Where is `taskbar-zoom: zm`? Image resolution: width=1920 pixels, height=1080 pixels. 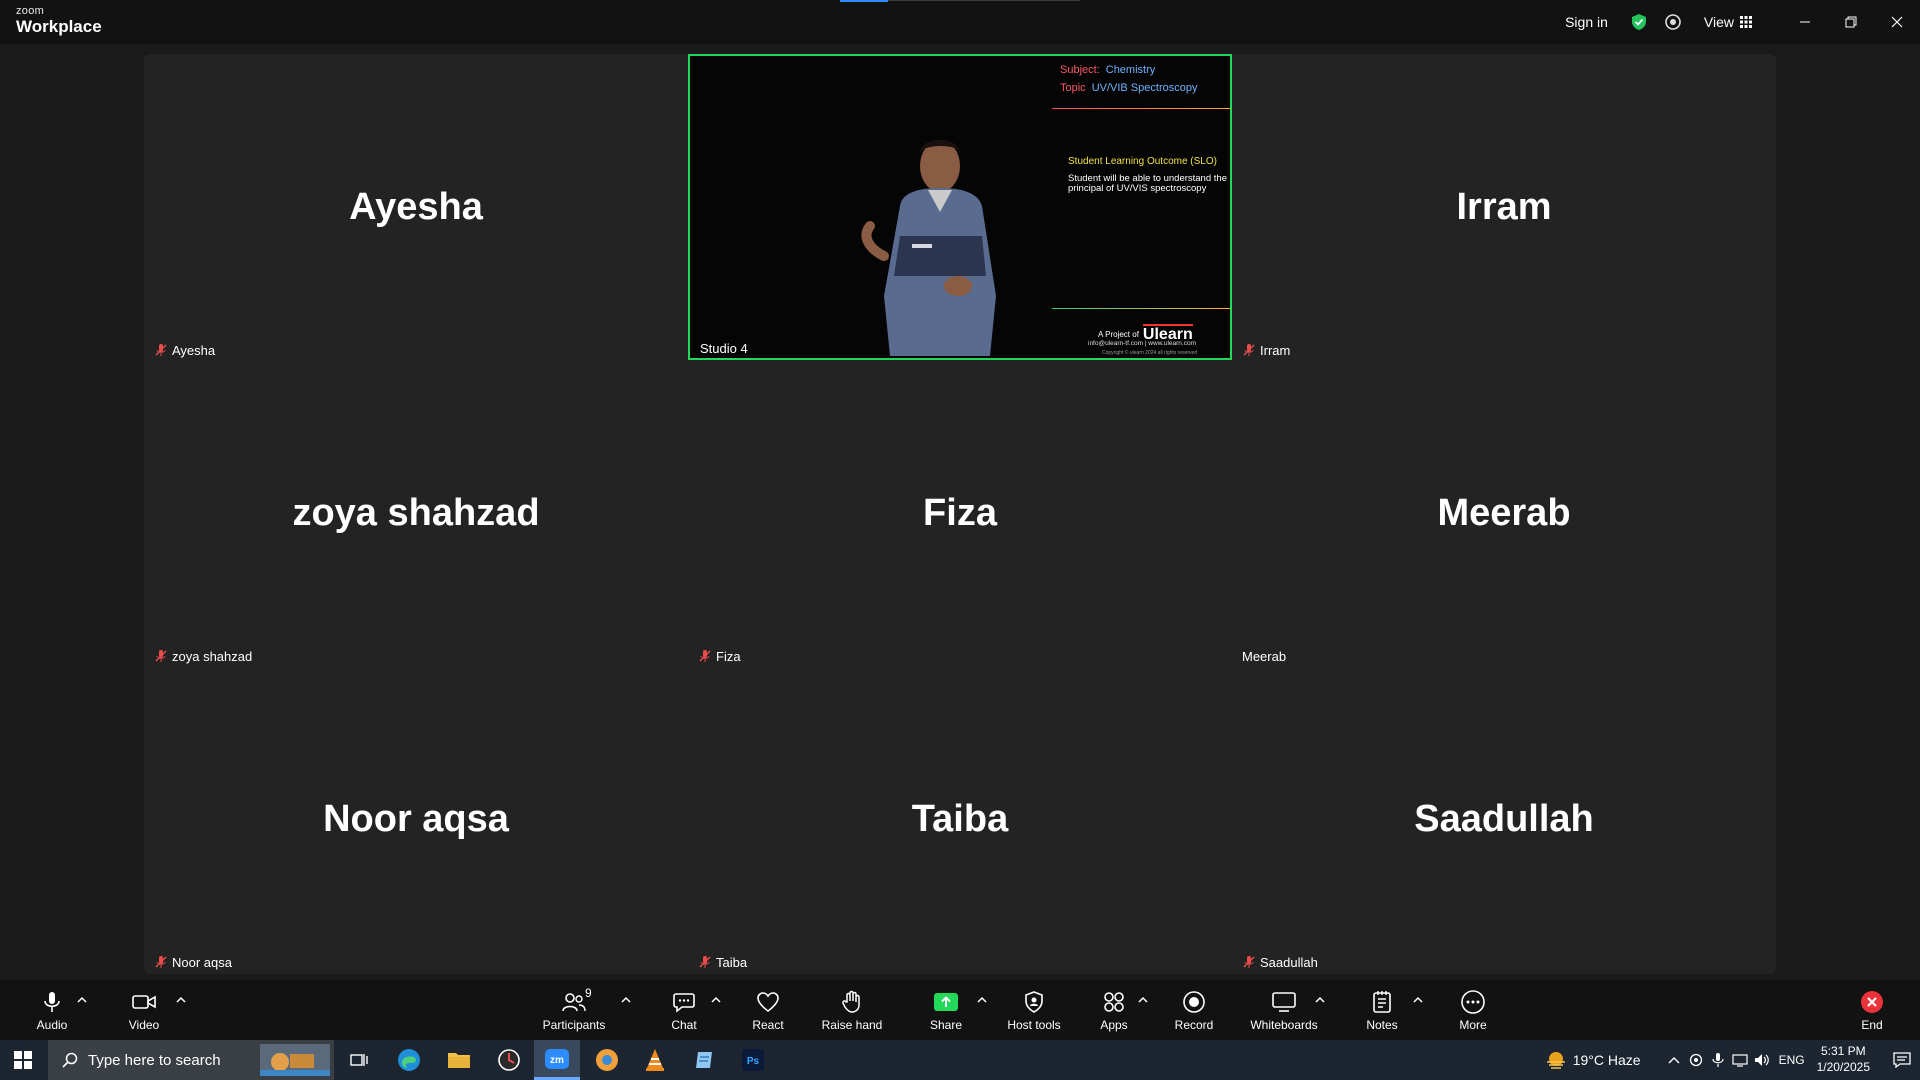
taskbar-zoom: zm is located at coordinates (557, 1060).